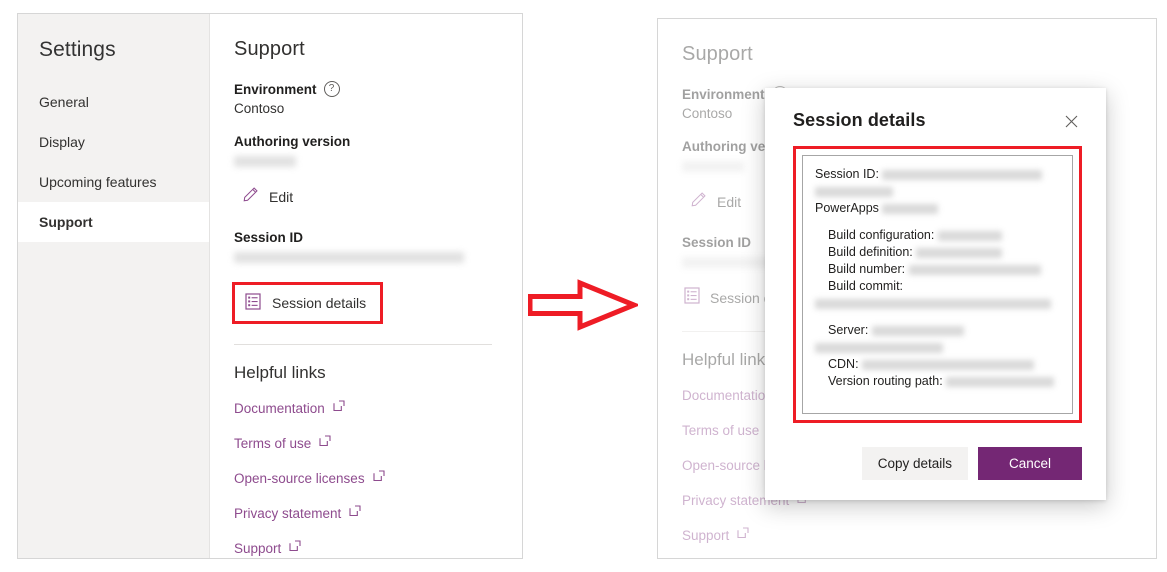 This screenshot has height=572, width=1167. Describe the element at coordinates (378, 160) in the screenshot. I see `authoring-version-value: x` at that location.